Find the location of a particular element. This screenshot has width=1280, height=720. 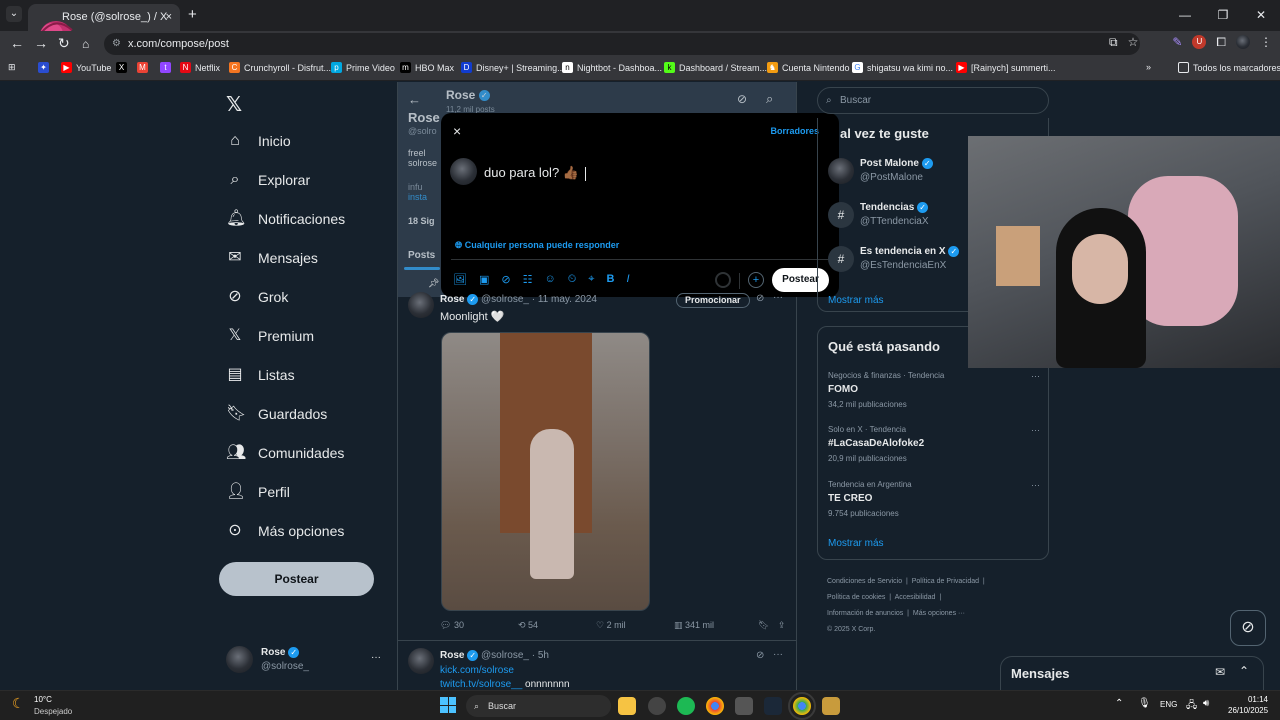

italic-icon: I is located at coordinates (627, 279).